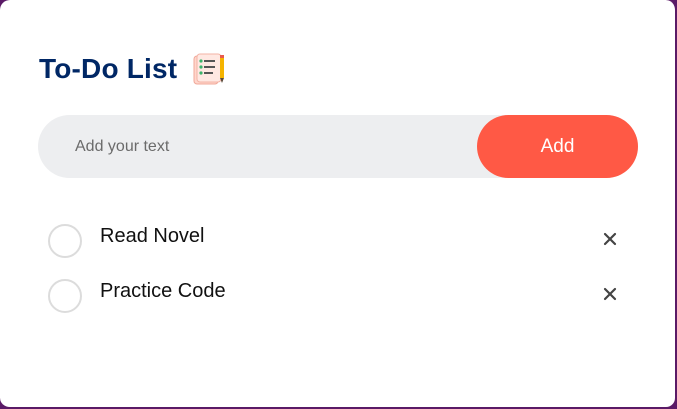  I want to click on list-item: Read Novel, so click(343, 246).